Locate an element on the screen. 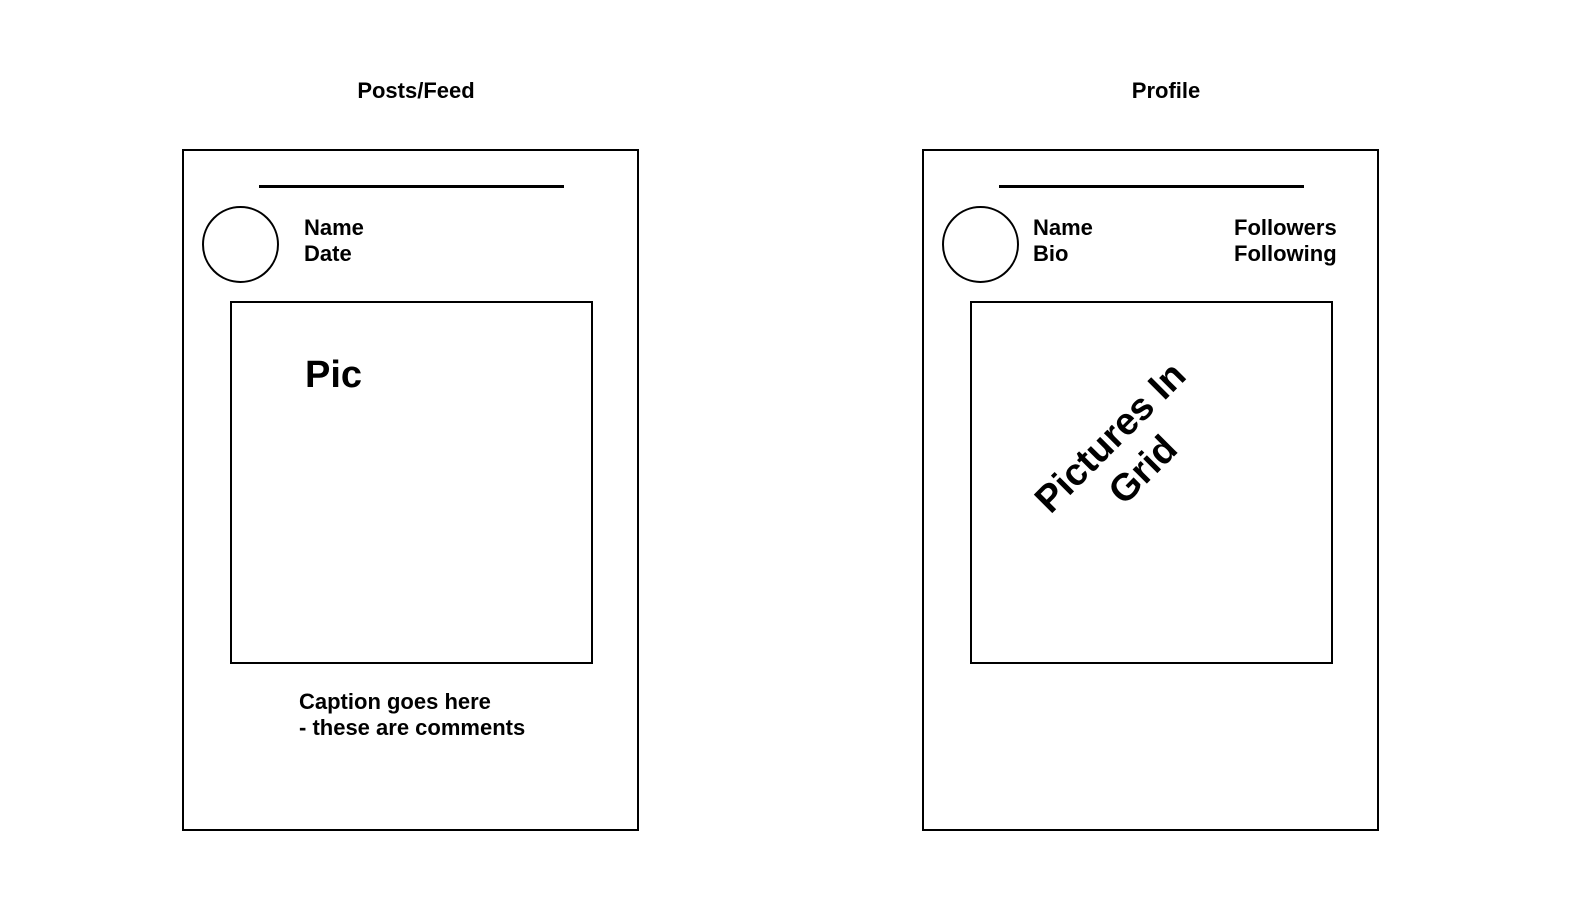 The height and width of the screenshot is (900, 1586). feed-user-name: Name is located at coordinates (334, 228).